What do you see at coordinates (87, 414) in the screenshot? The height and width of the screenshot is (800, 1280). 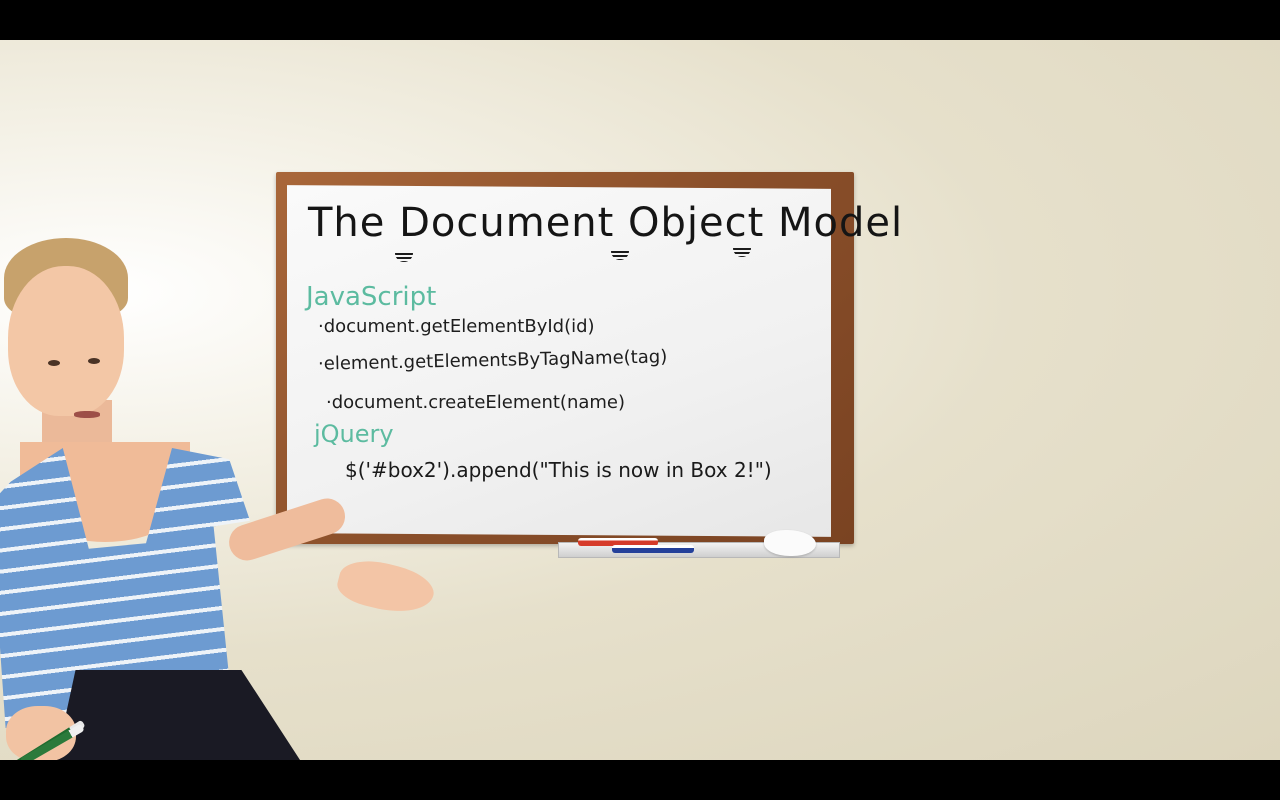 I see `mouth` at bounding box center [87, 414].